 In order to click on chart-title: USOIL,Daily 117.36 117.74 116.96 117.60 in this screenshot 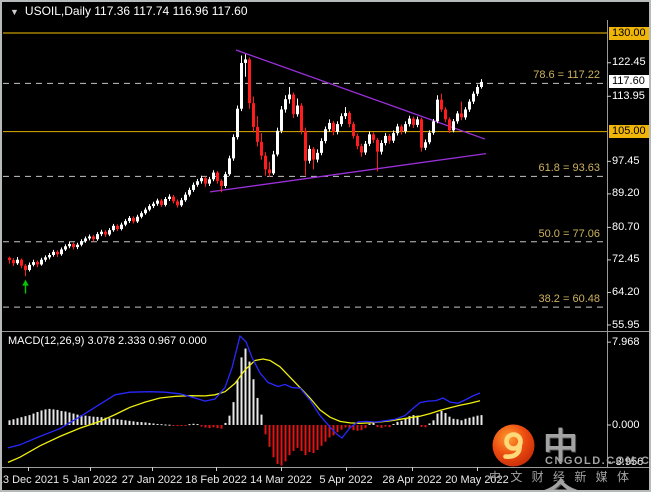, I will do `click(136, 11)`.